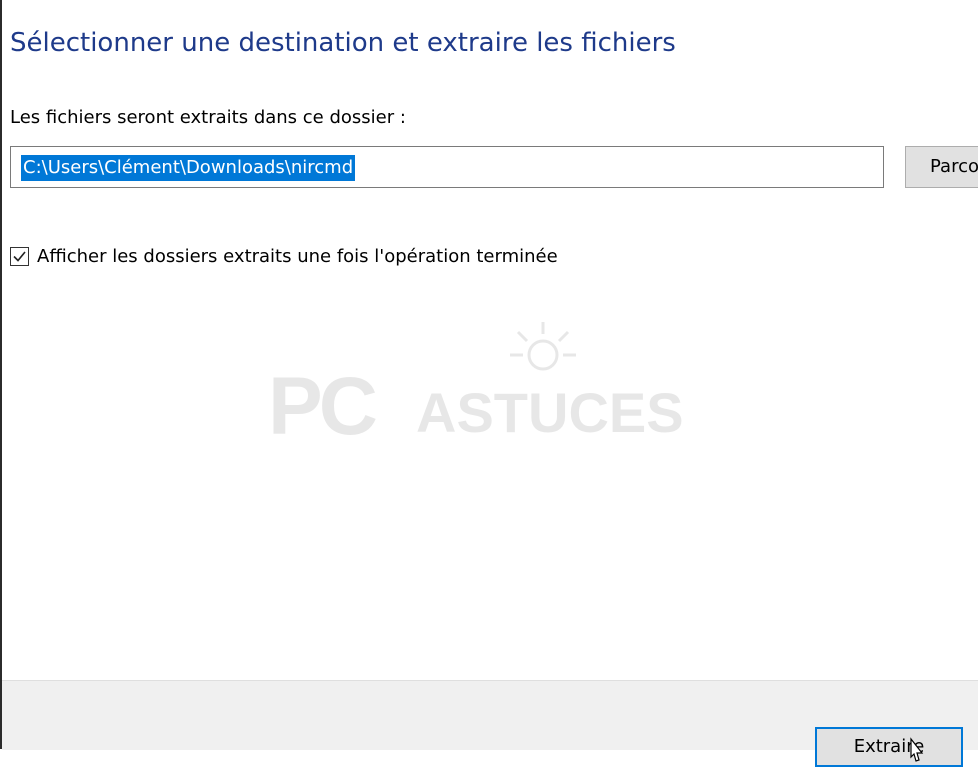 This screenshot has width=978, height=767. Describe the element at coordinates (889, 747) in the screenshot. I see `extract-button: Extraire` at that location.